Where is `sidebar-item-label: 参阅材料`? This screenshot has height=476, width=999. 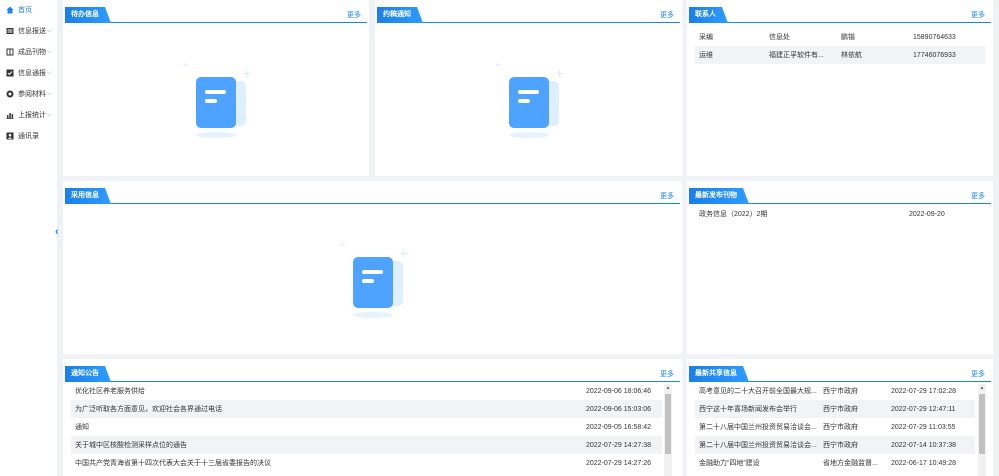 sidebar-item-label: 参阅材料 is located at coordinates (32, 94).